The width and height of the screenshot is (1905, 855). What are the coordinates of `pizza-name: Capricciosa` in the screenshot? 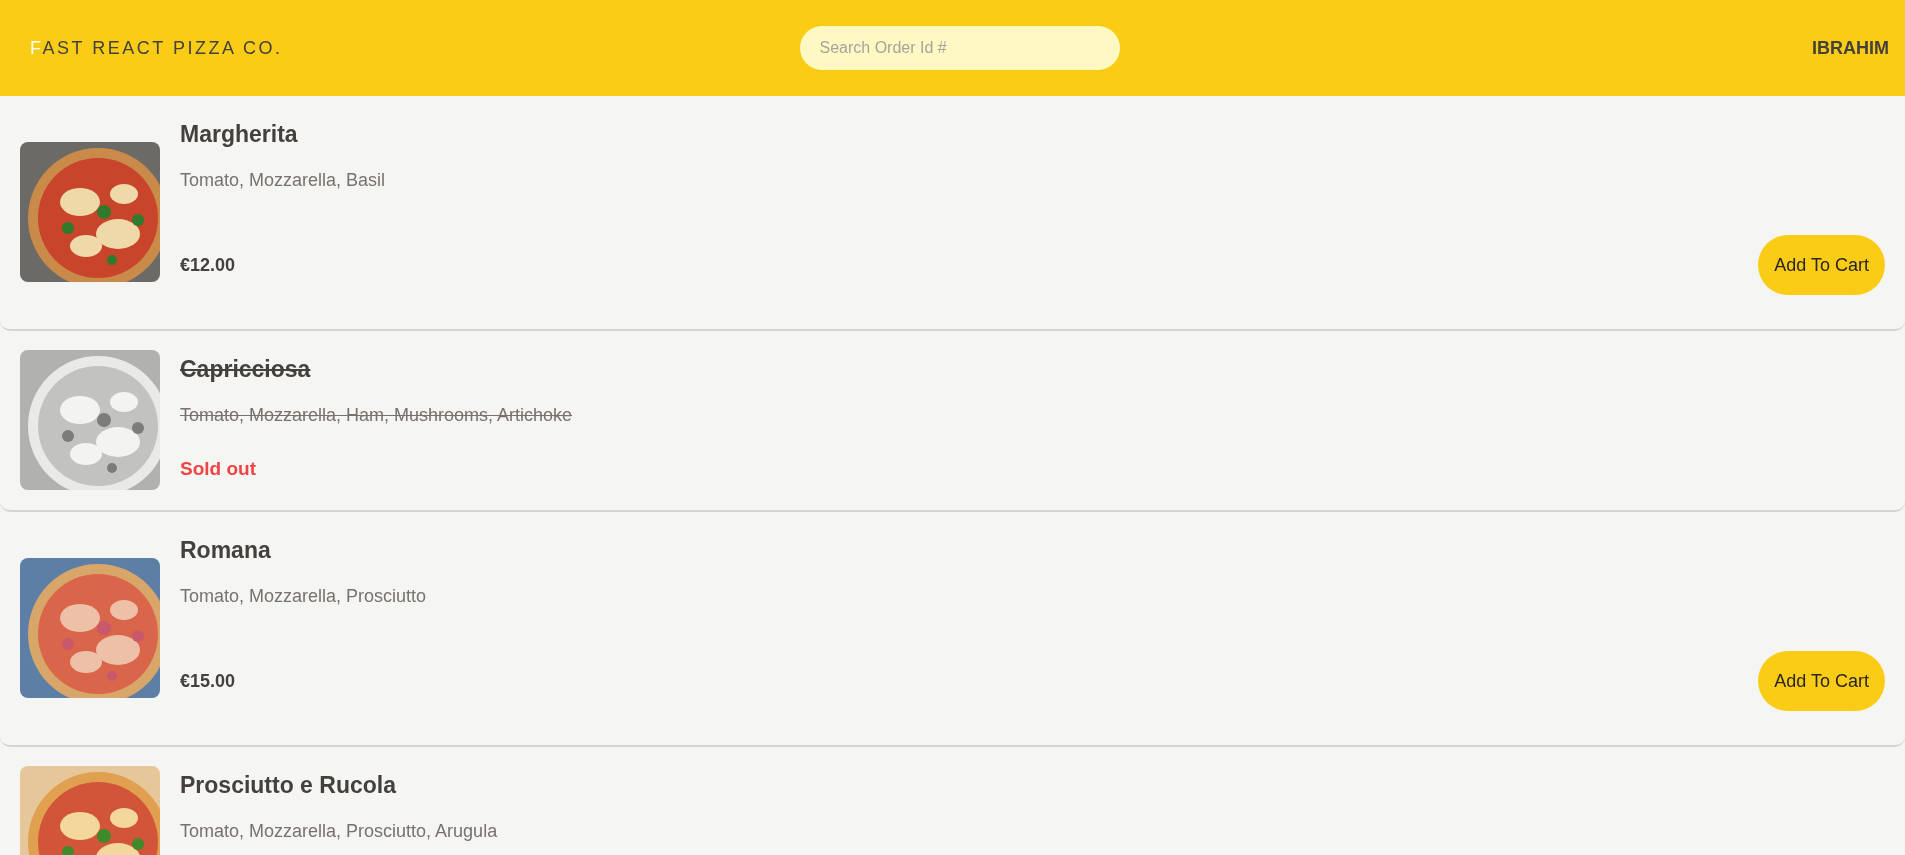 It's located at (246, 369).